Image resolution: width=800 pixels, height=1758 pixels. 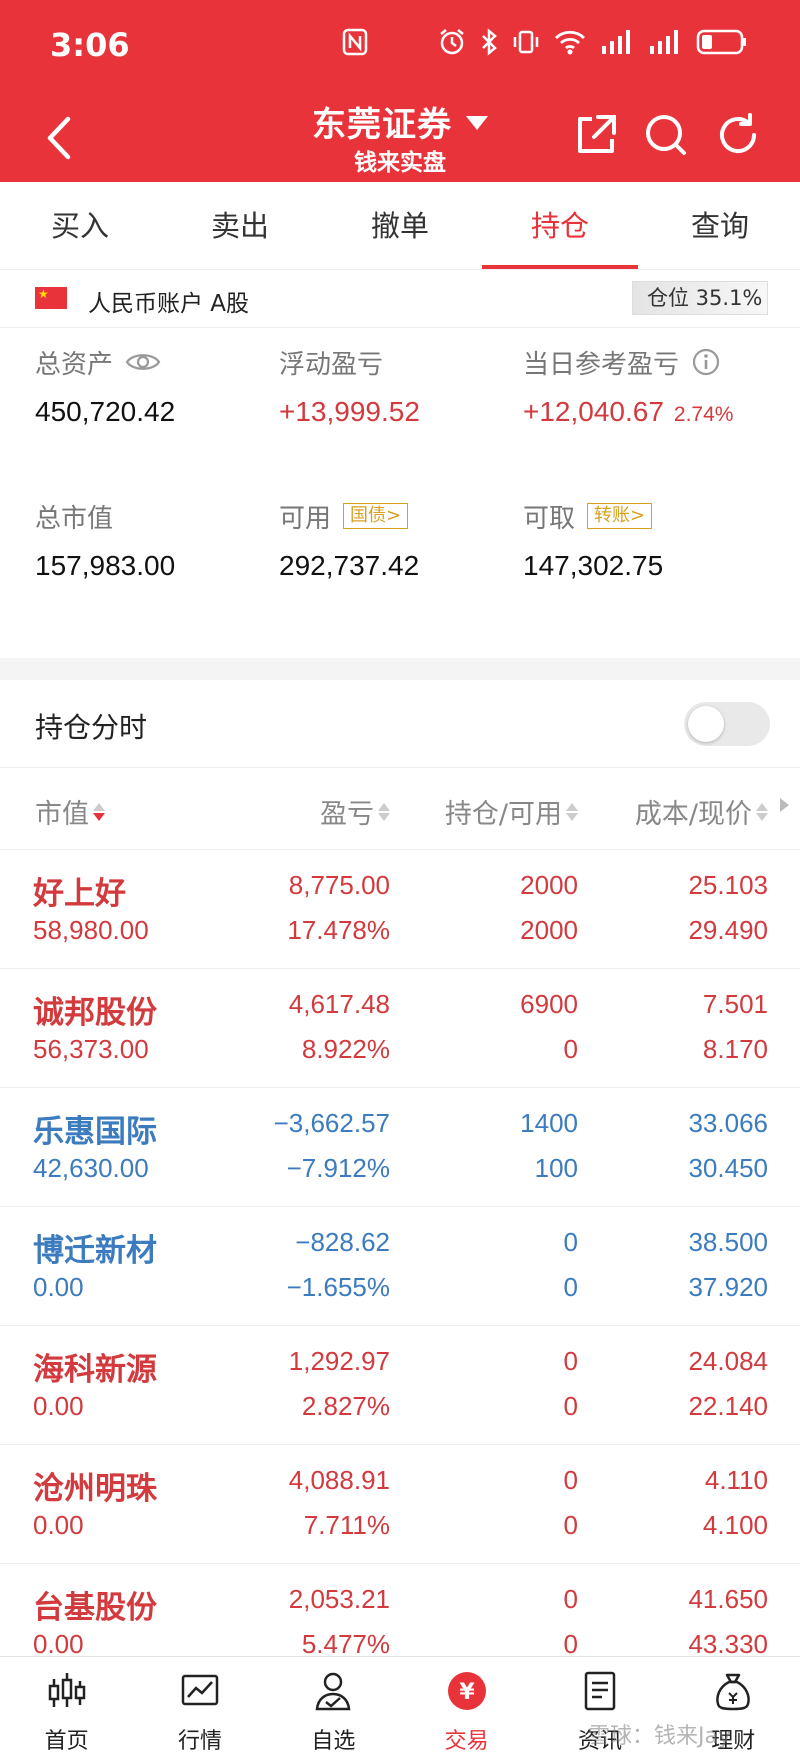 What do you see at coordinates (338, 1168) in the screenshot?
I see `stock-pl-percent: −7.912%` at bounding box center [338, 1168].